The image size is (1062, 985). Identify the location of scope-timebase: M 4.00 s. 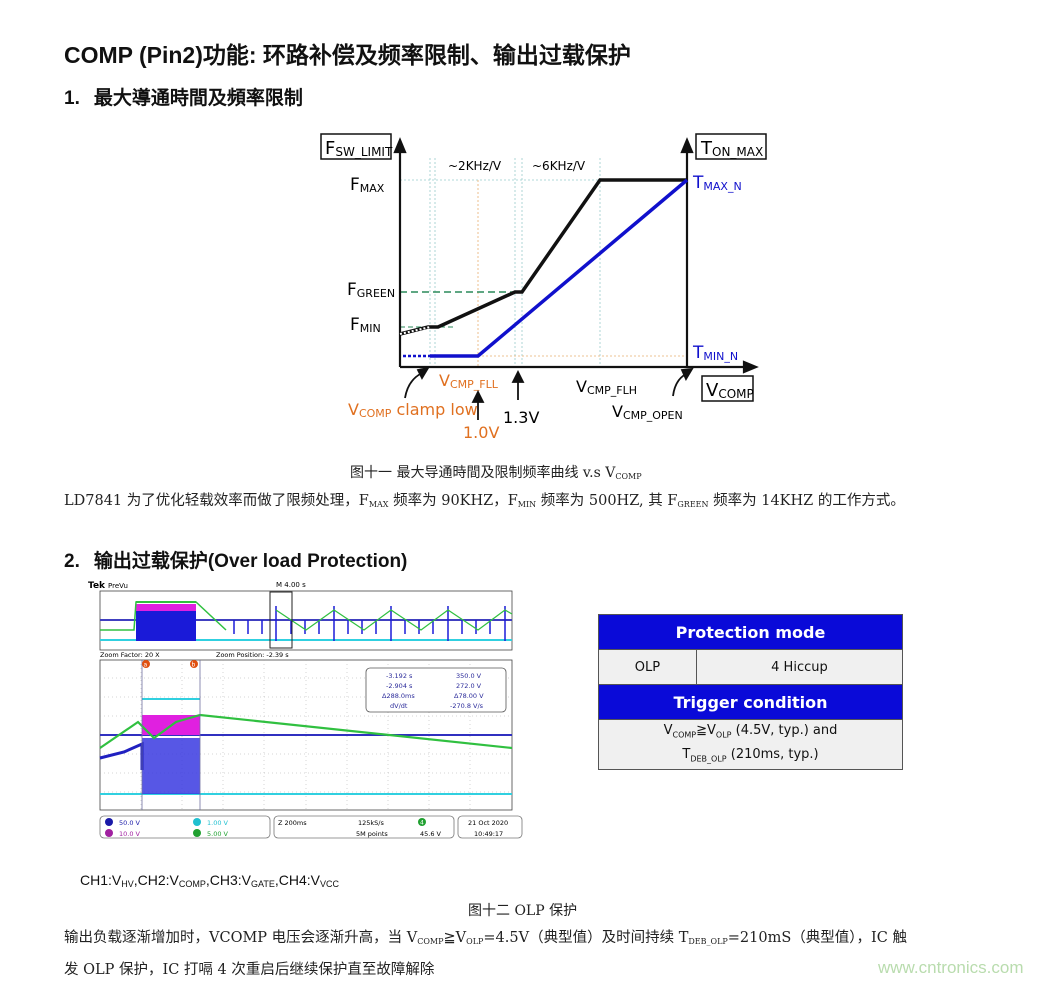
(291, 585).